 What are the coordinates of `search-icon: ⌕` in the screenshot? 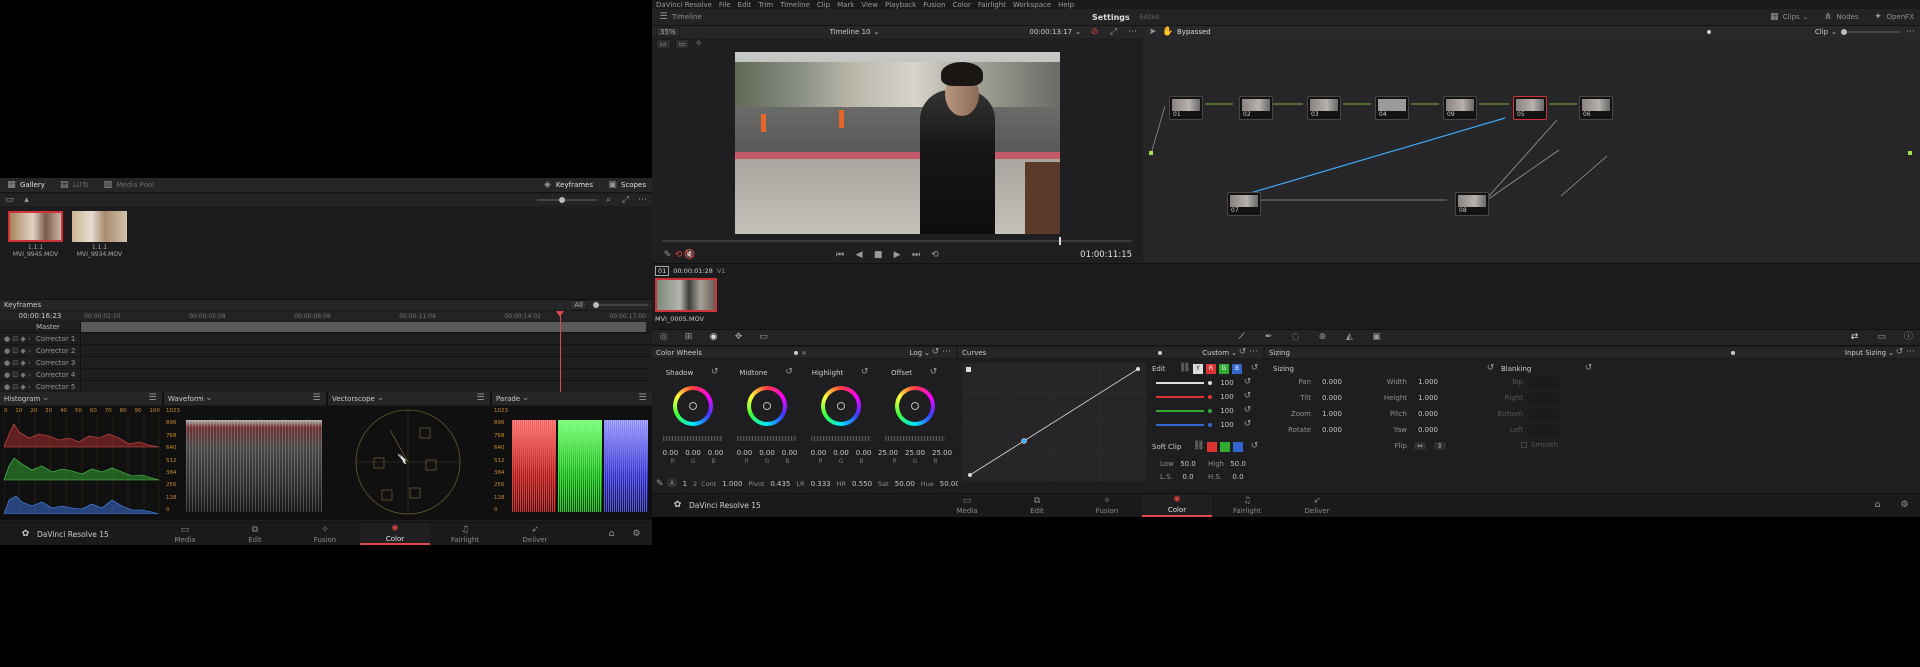 It's located at (608, 200).